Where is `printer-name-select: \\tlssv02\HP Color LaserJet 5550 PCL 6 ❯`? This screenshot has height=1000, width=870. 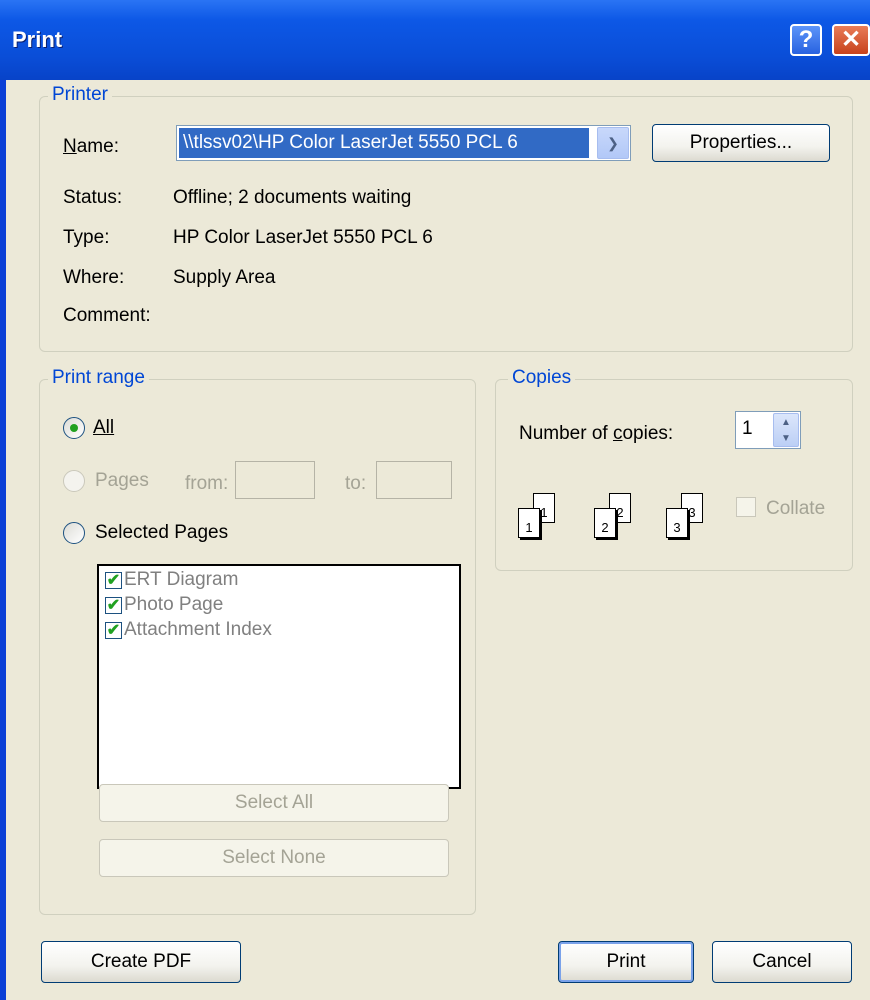 printer-name-select: \\tlssv02\HP Color LaserJet 5550 PCL 6 ❯ is located at coordinates (403, 143).